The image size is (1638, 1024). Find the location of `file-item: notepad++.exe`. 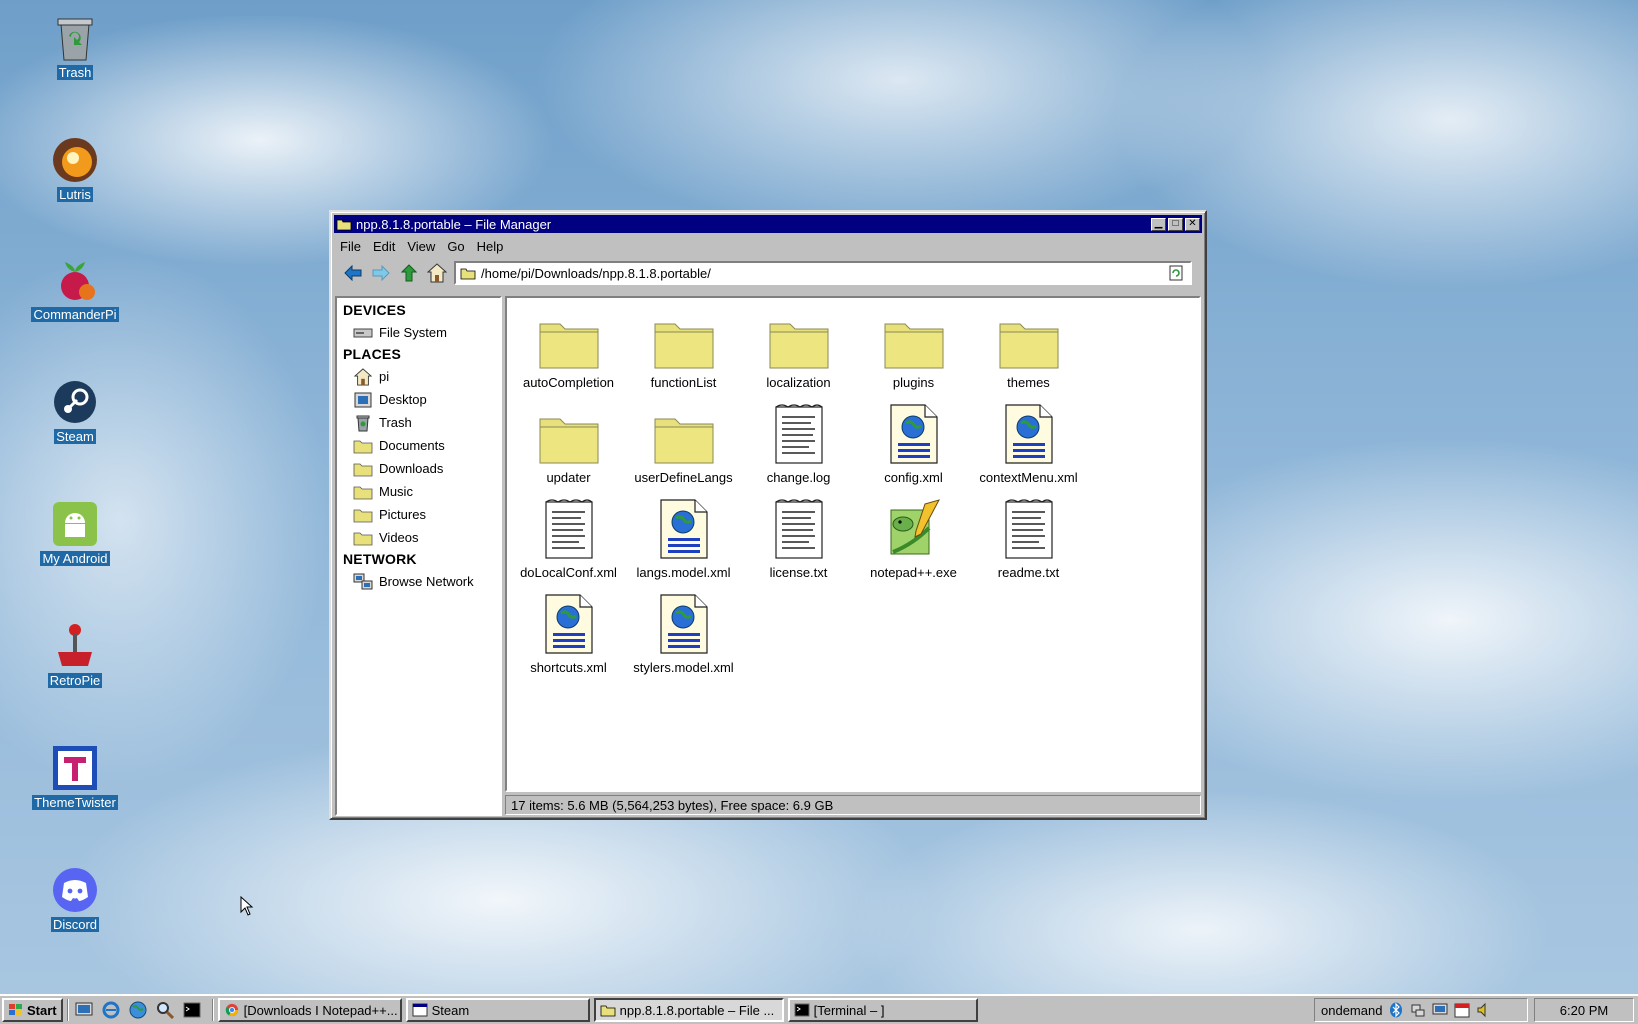

file-item: notepad++.exe is located at coordinates (913, 543).